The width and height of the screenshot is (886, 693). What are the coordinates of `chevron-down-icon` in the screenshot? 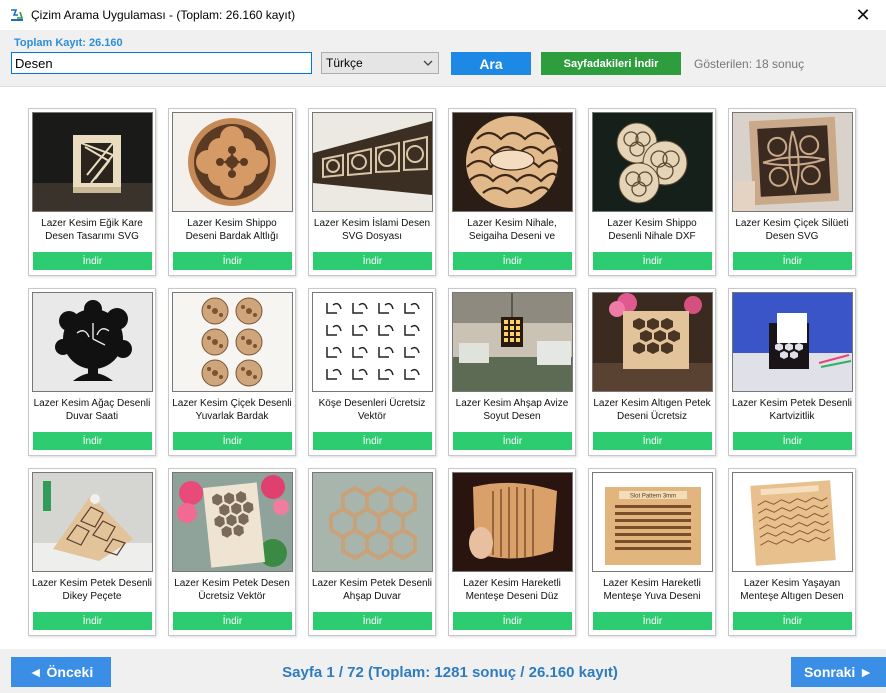 It's located at (428, 64).